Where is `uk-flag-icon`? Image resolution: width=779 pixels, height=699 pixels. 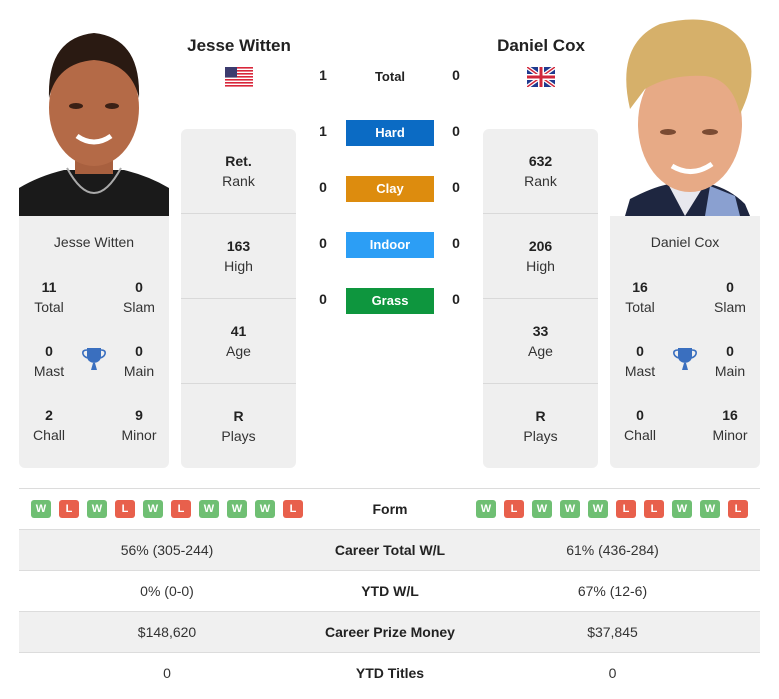 uk-flag-icon is located at coordinates (541, 77).